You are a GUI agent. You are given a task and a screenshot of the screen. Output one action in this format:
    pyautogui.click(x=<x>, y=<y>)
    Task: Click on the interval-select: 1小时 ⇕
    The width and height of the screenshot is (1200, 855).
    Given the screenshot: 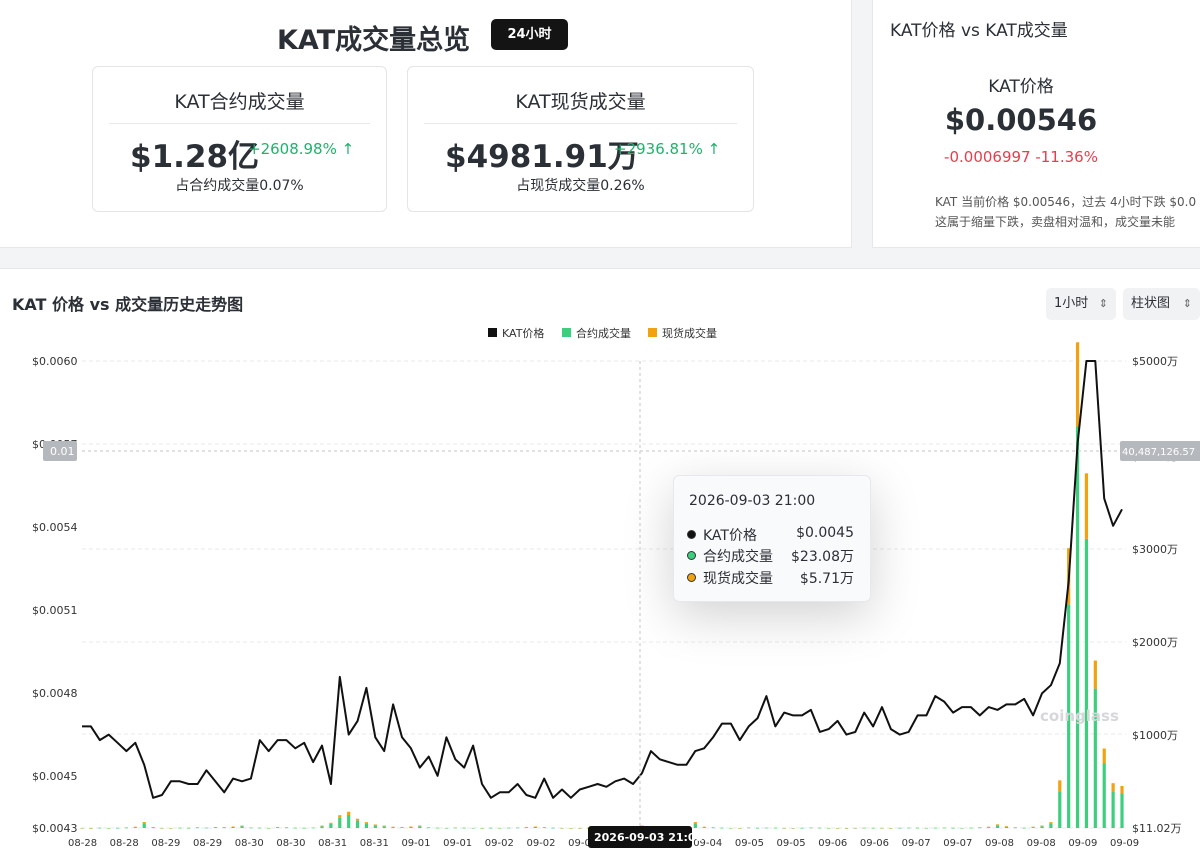 What is the action you would take?
    pyautogui.click(x=1081, y=304)
    